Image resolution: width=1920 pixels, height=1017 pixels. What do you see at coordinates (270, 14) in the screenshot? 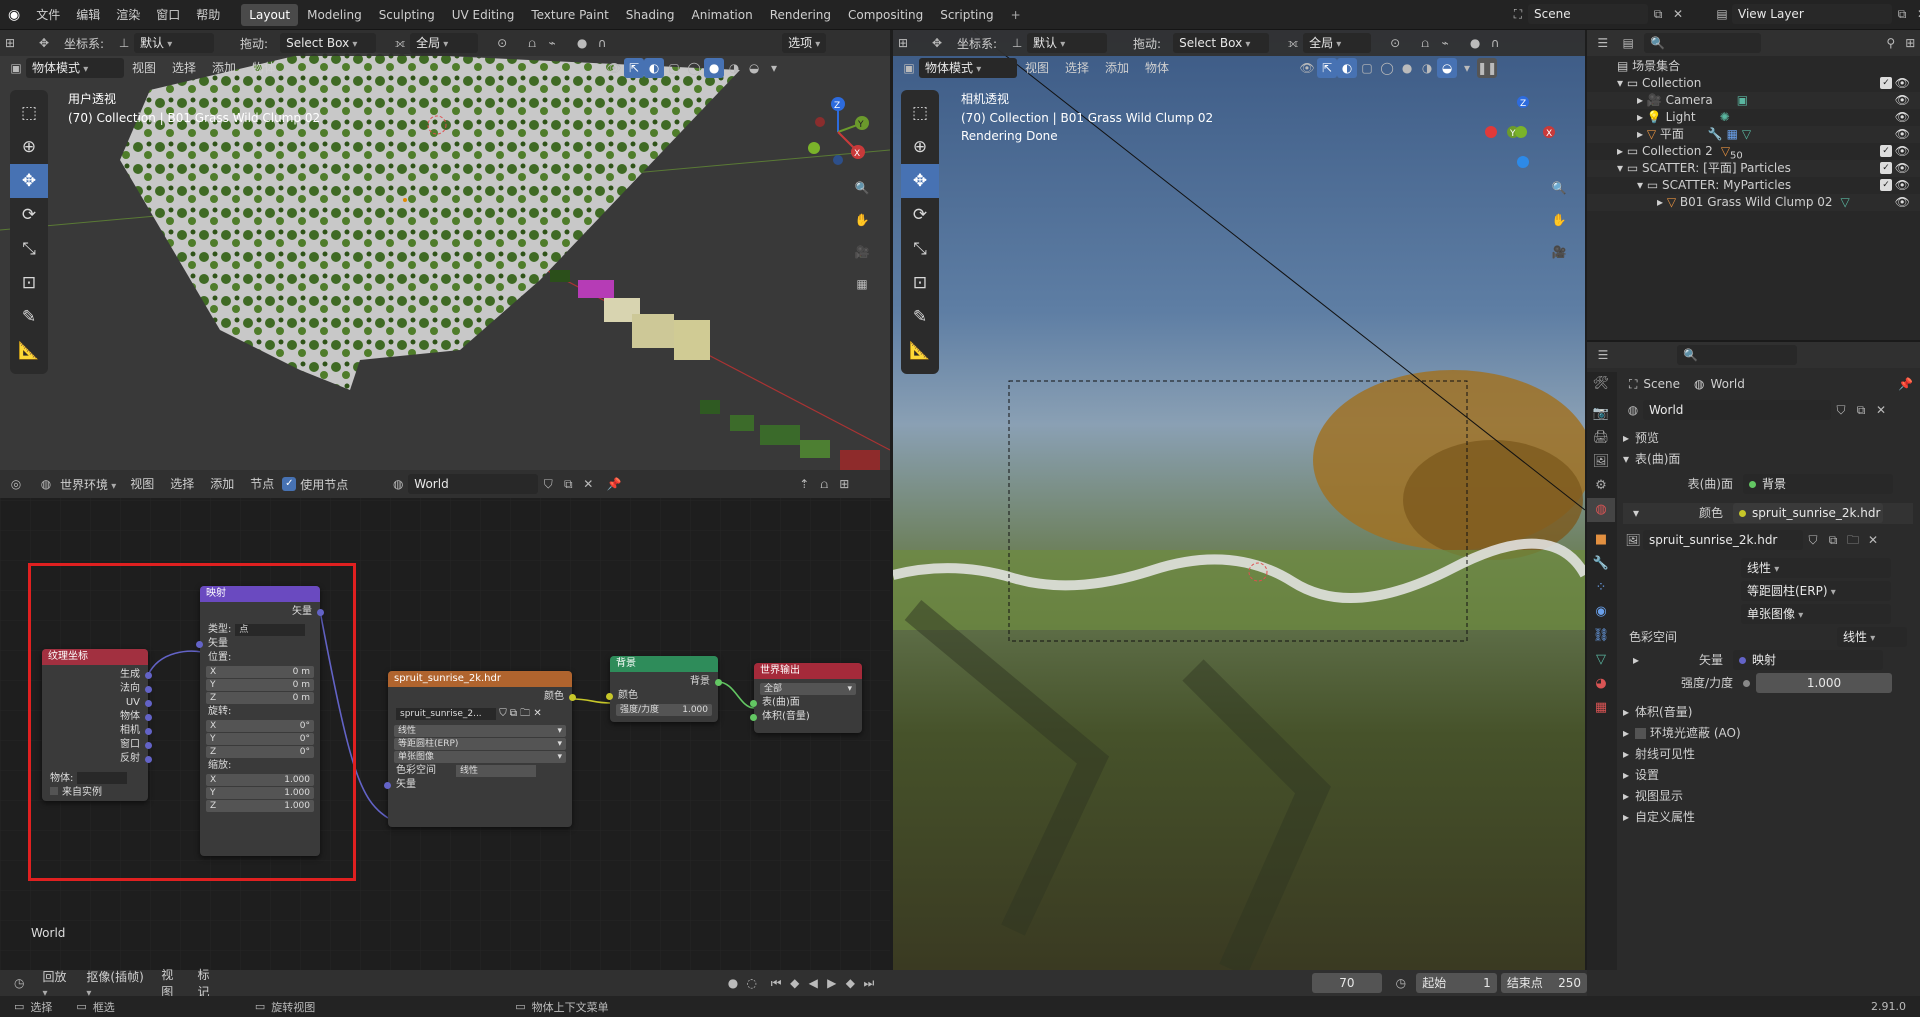
I see `tab-layout: Layout` at bounding box center [270, 14].